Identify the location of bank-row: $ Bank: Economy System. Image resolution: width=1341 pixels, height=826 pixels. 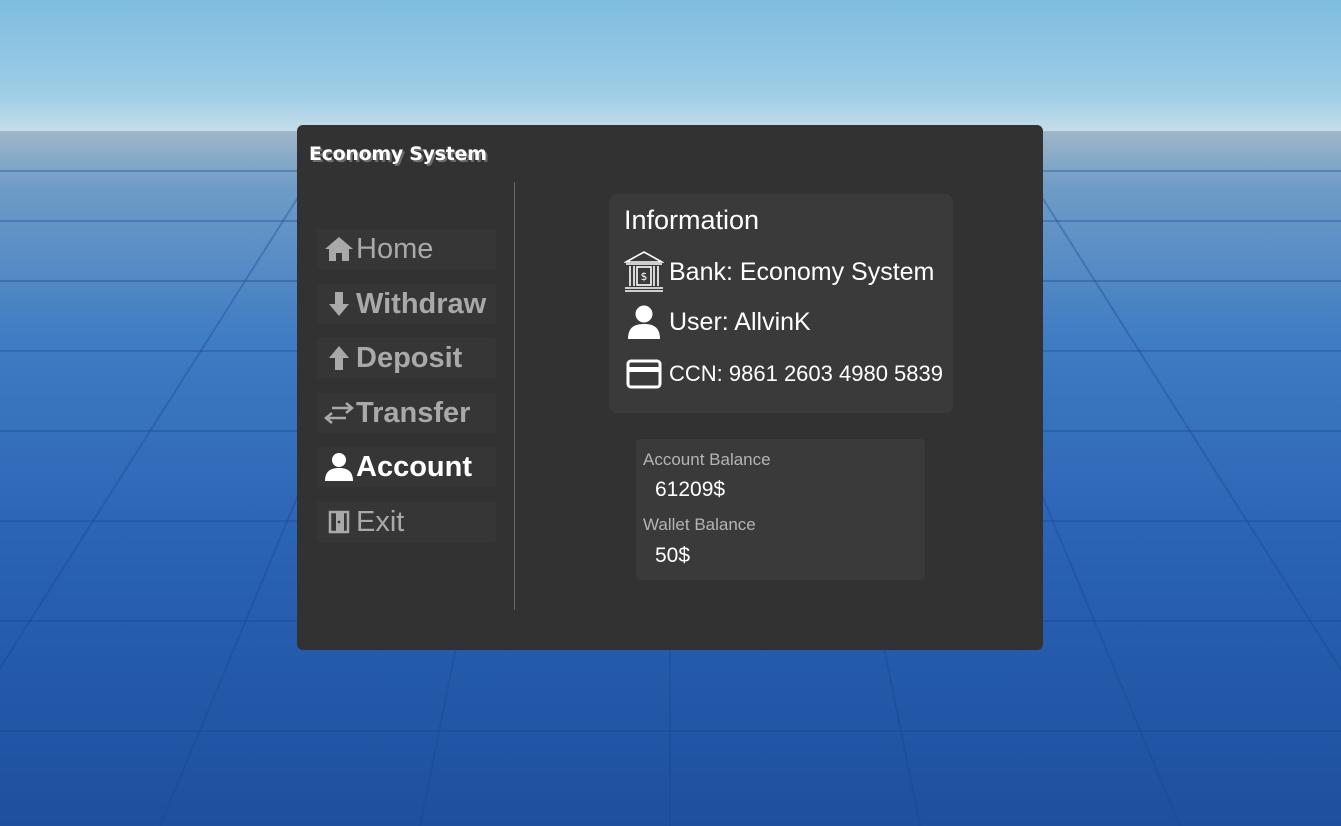
(778, 272).